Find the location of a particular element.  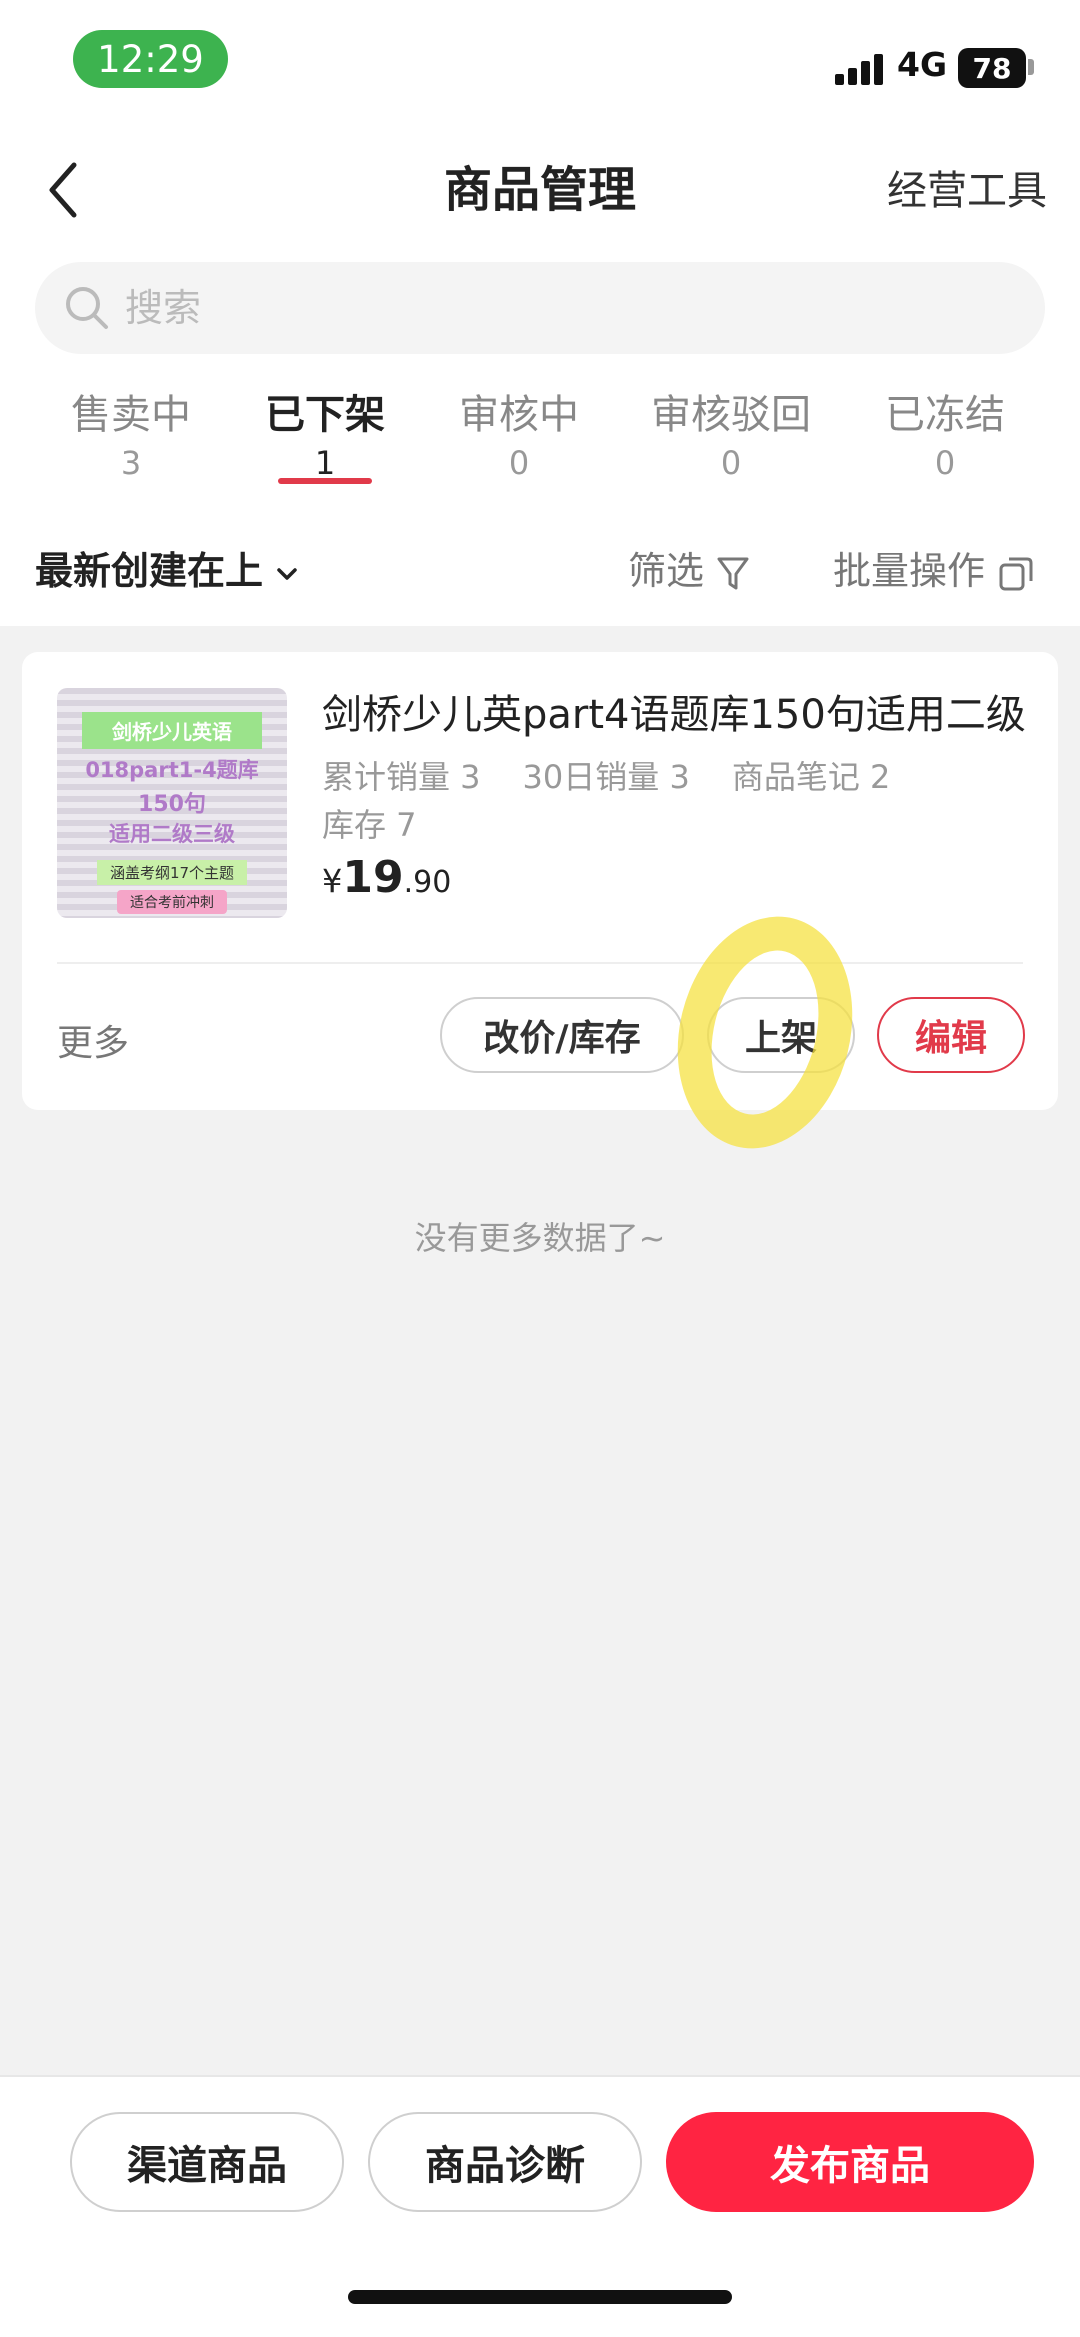

thumbnail-text: 剑桥少儿英语 is located at coordinates (172, 730).